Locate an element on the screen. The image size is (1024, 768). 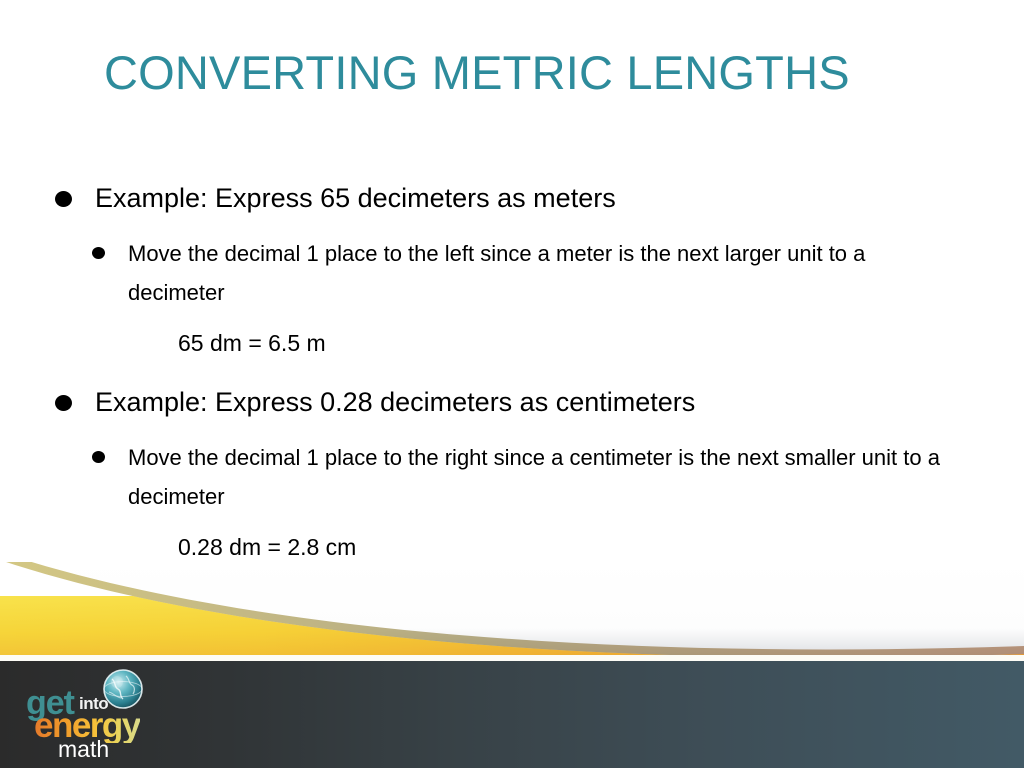
logo-word-math: math is located at coordinates (84, 749).